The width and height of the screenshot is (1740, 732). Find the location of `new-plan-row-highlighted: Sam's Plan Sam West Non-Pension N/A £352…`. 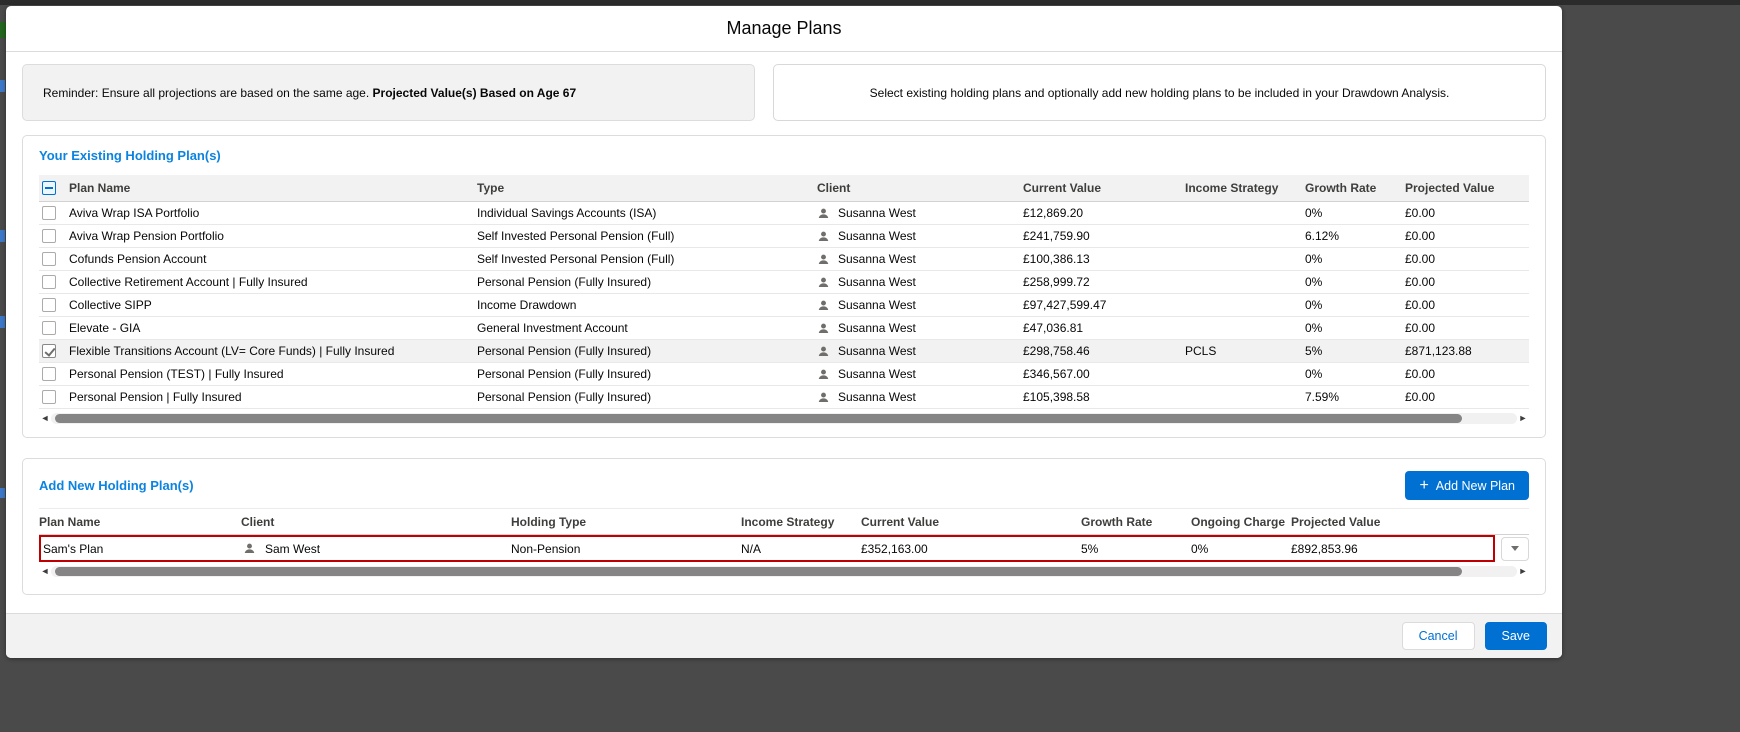

new-plan-row-highlighted: Sam's Plan Sam West Non-Pension N/A £352… is located at coordinates (767, 548).